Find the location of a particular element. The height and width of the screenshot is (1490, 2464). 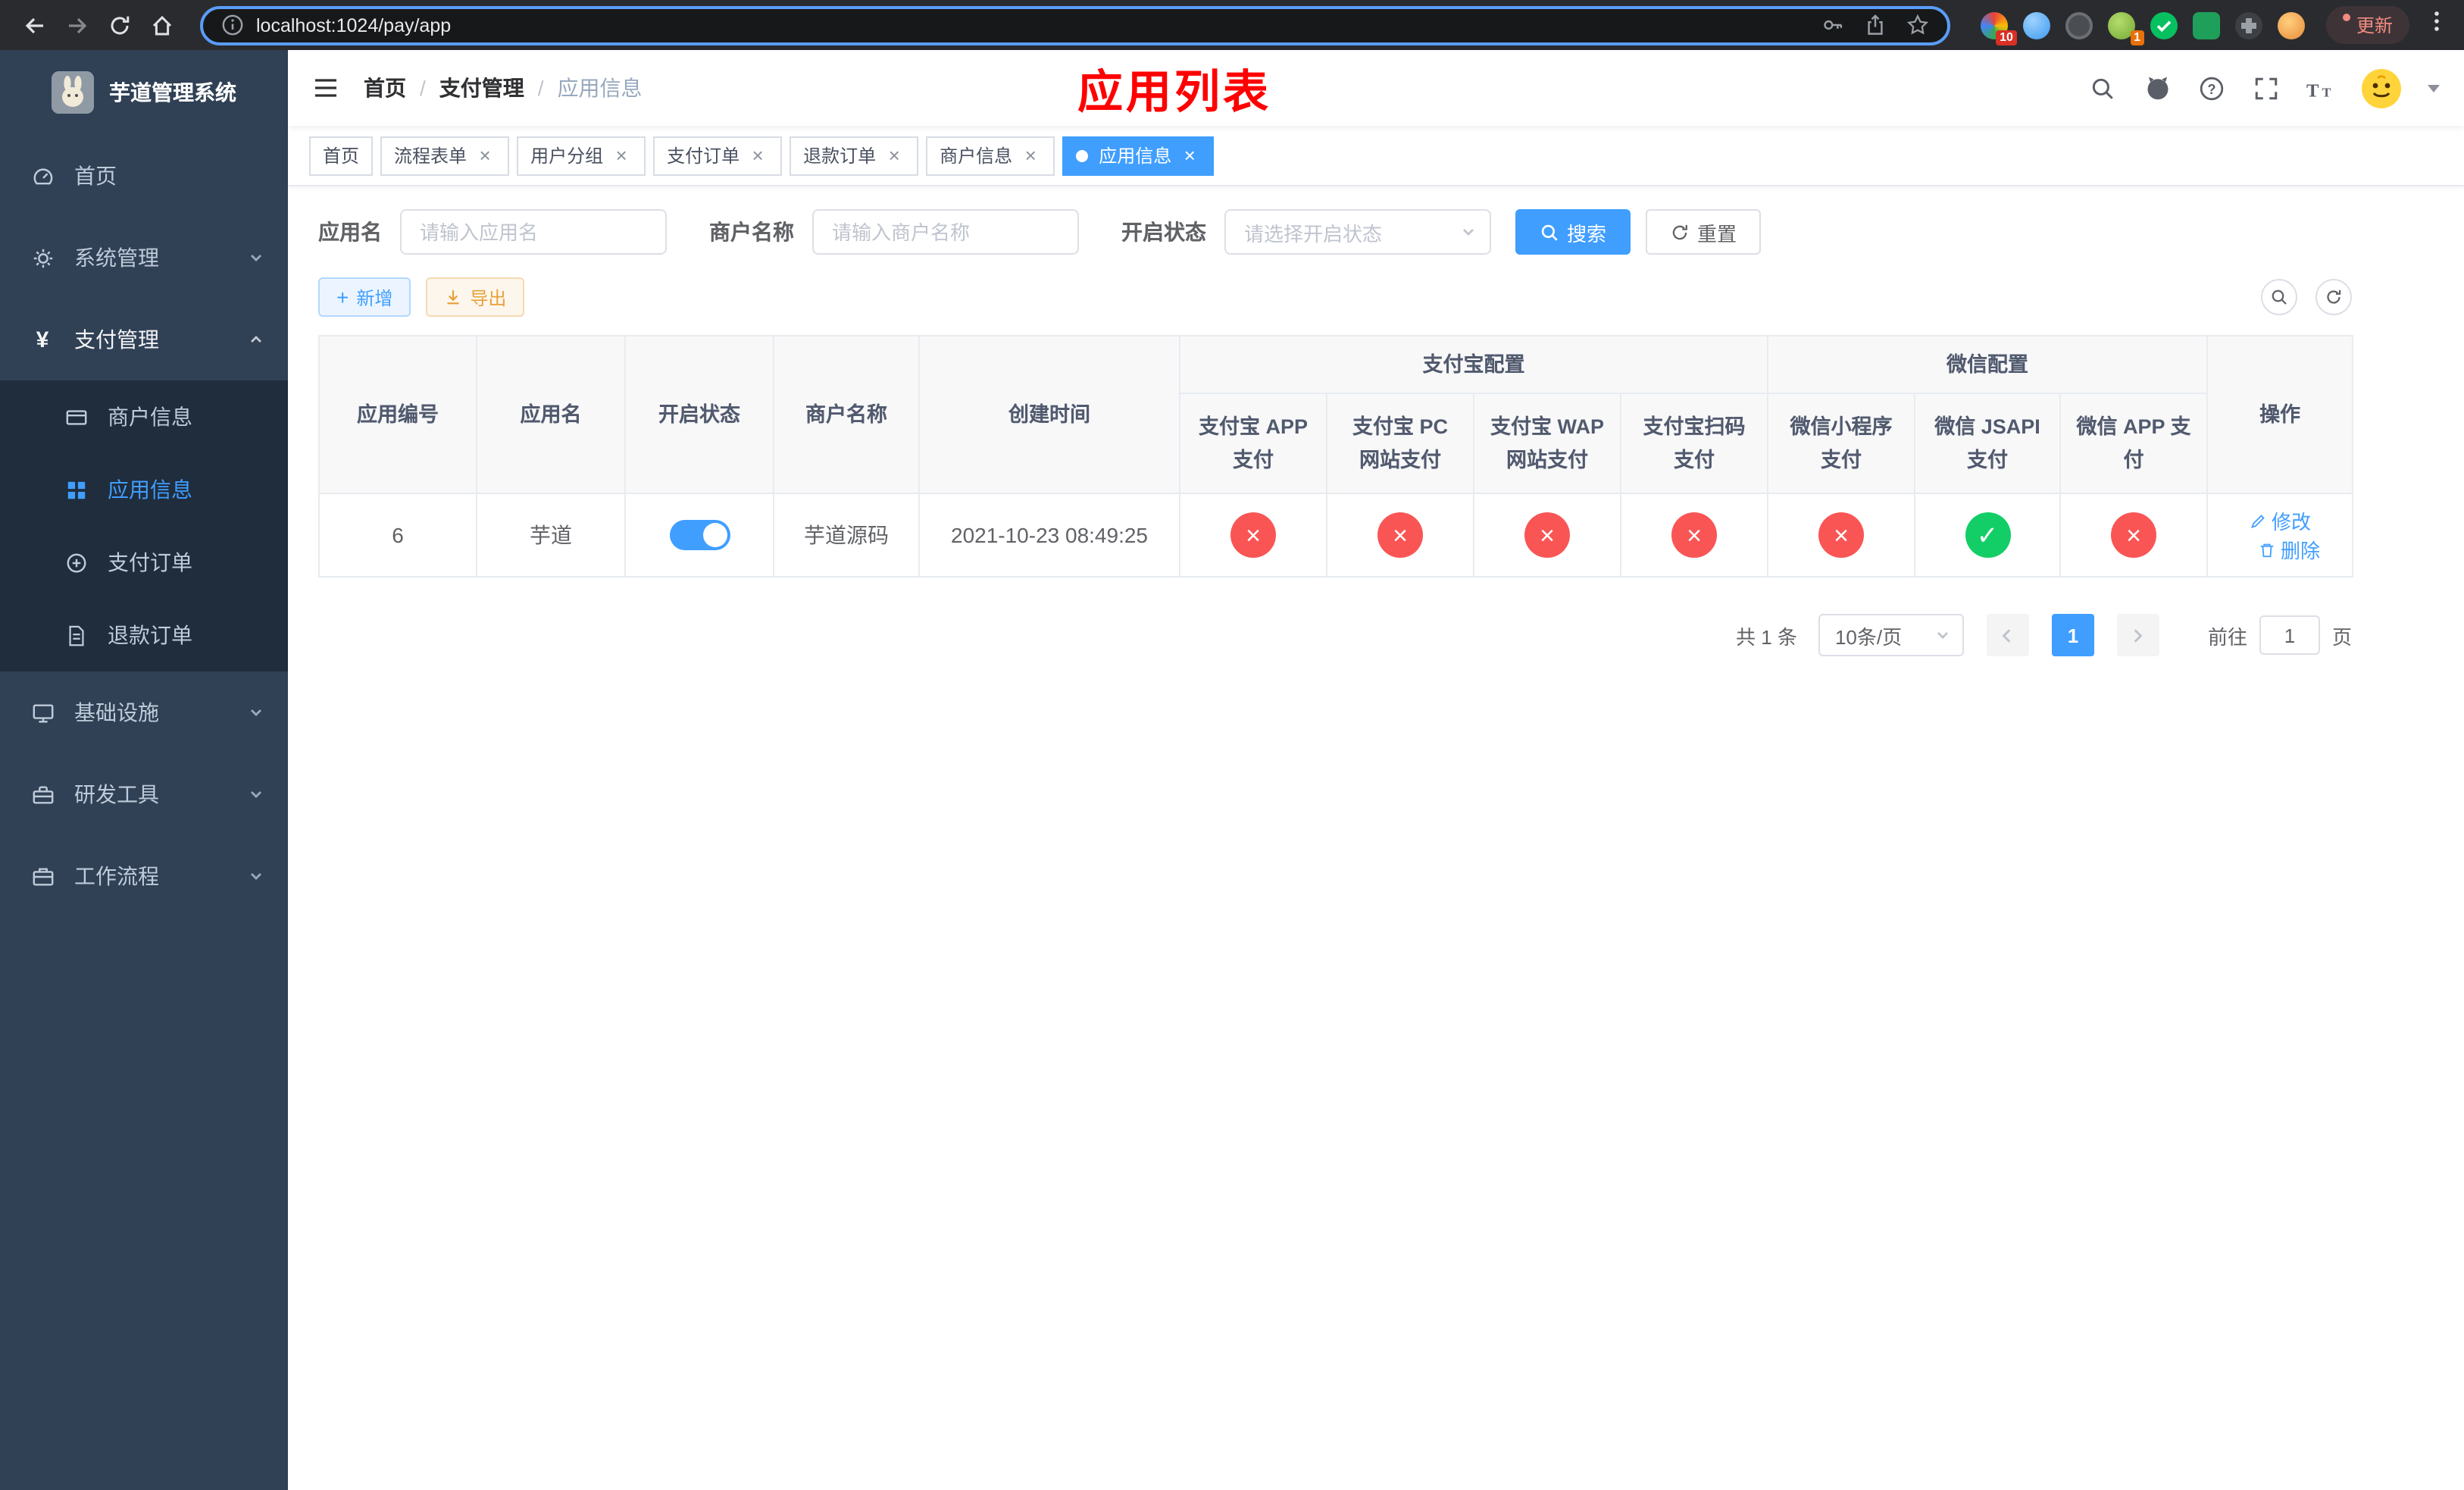

update-dot-icon is located at coordinates (2346, 18).